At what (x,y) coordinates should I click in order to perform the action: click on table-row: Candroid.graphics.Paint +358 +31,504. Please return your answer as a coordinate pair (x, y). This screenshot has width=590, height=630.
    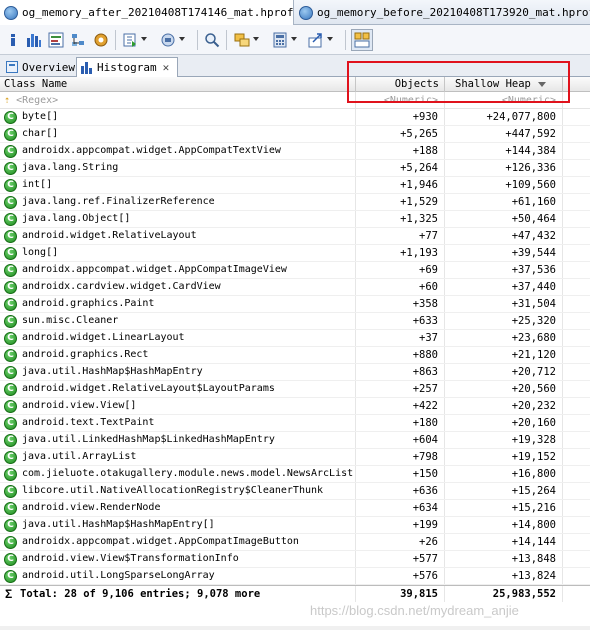
    Looking at the image, I should click on (295, 304).